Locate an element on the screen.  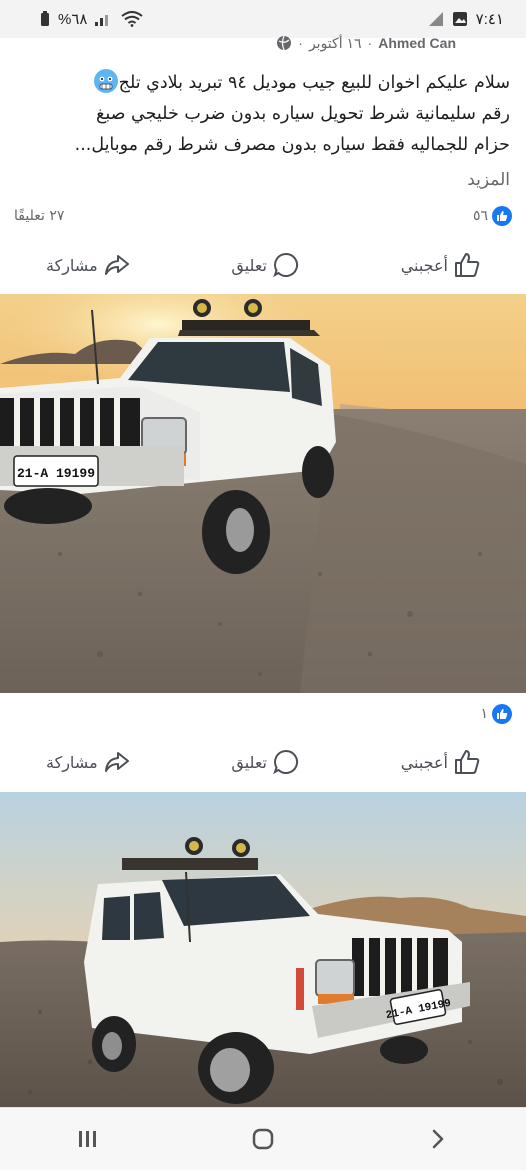
battery-percent: %٦٨ is located at coordinates (73, 19).